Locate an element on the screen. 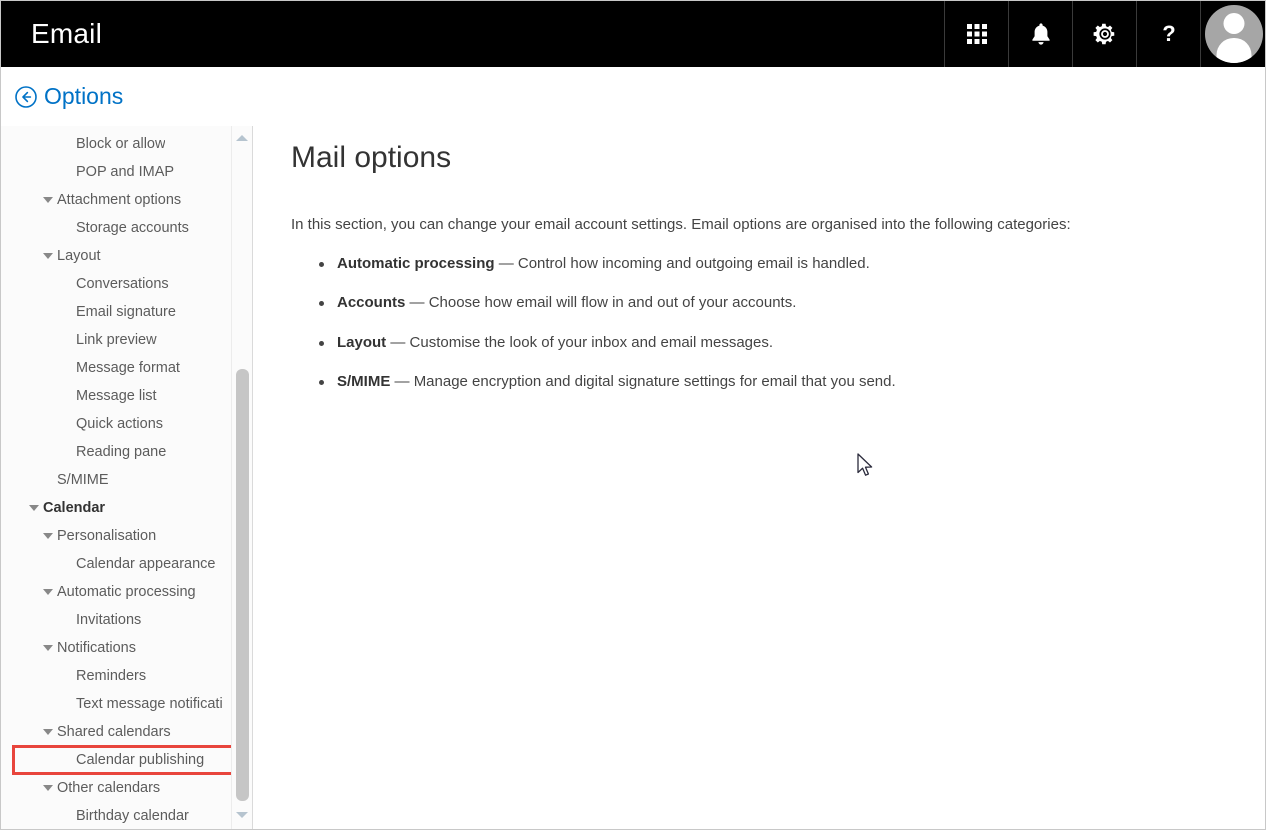 This screenshot has height=830, width=1266. account-avatar-button is located at coordinates (1232, 34).